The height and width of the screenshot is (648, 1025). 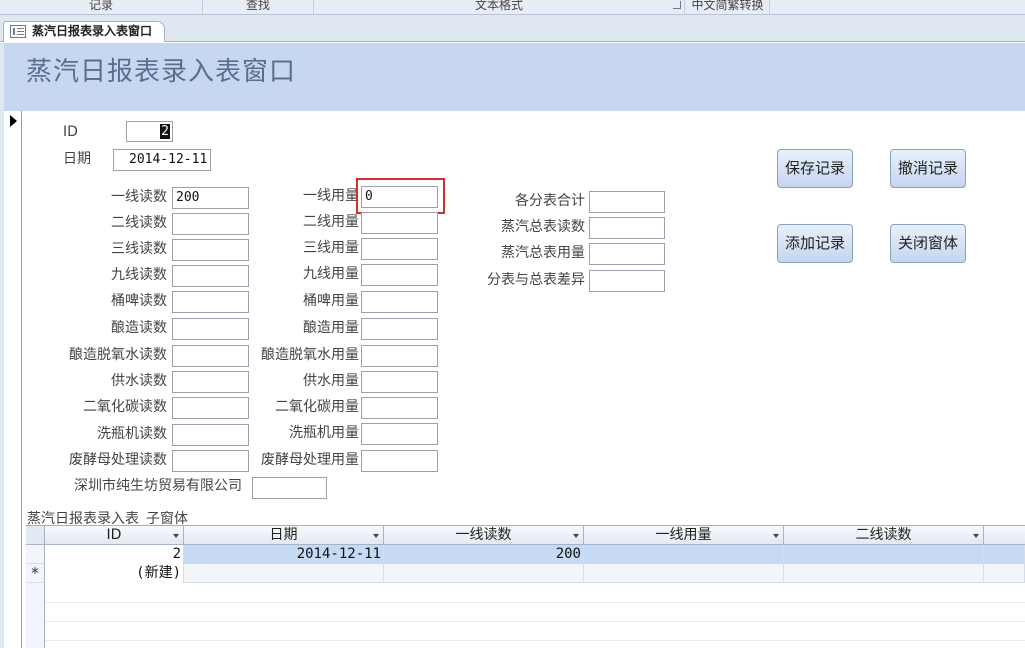 What do you see at coordinates (512, 28) in the screenshot?
I see `document-tab-bar: 蒸汽日报表录入表窗口` at bounding box center [512, 28].